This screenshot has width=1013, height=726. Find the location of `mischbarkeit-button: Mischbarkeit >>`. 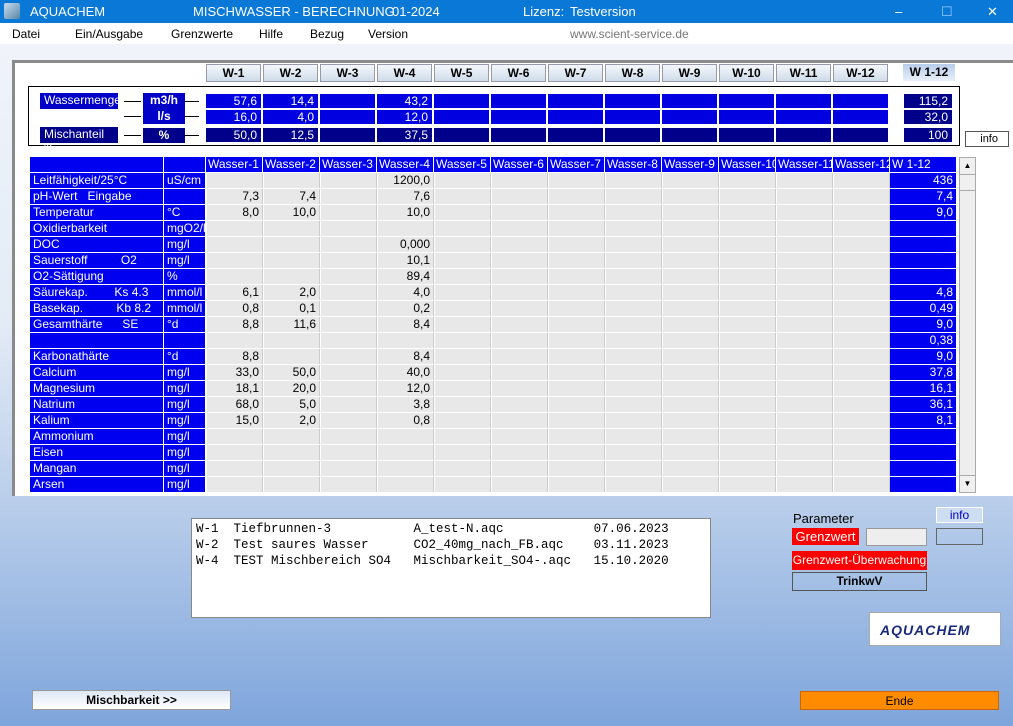

mischbarkeit-button: Mischbarkeit >> is located at coordinates (131, 700).